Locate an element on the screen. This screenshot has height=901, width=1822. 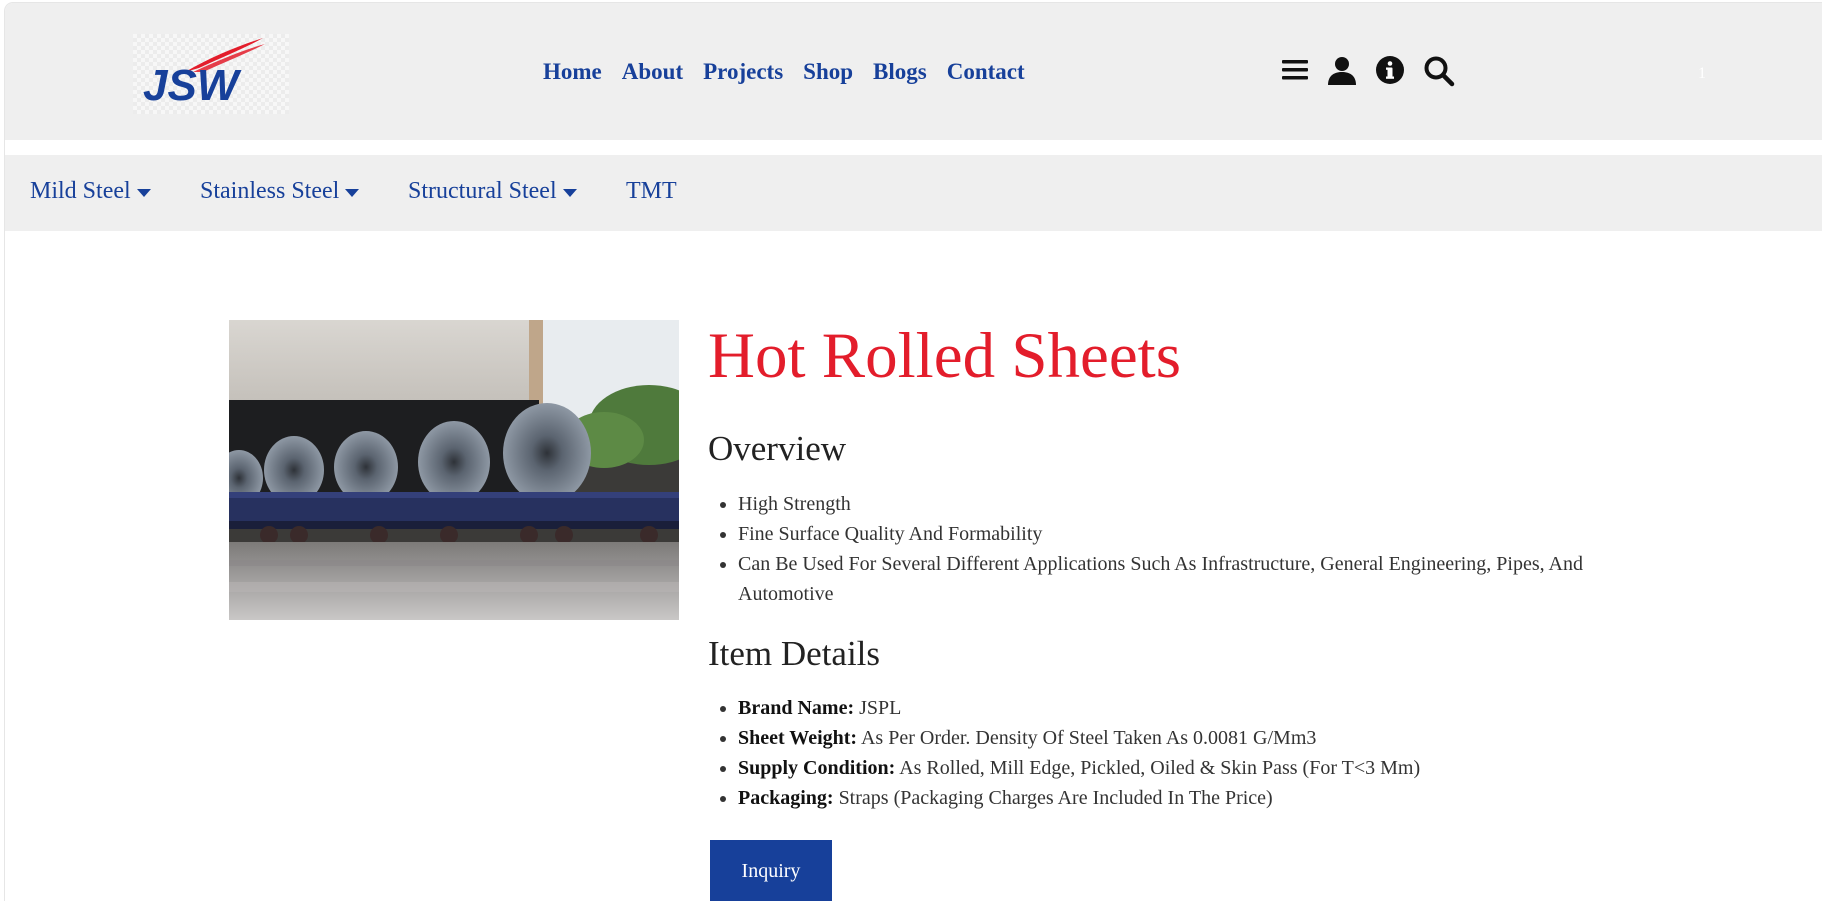
detail-label: Sheet Weight: is located at coordinates (798, 738).